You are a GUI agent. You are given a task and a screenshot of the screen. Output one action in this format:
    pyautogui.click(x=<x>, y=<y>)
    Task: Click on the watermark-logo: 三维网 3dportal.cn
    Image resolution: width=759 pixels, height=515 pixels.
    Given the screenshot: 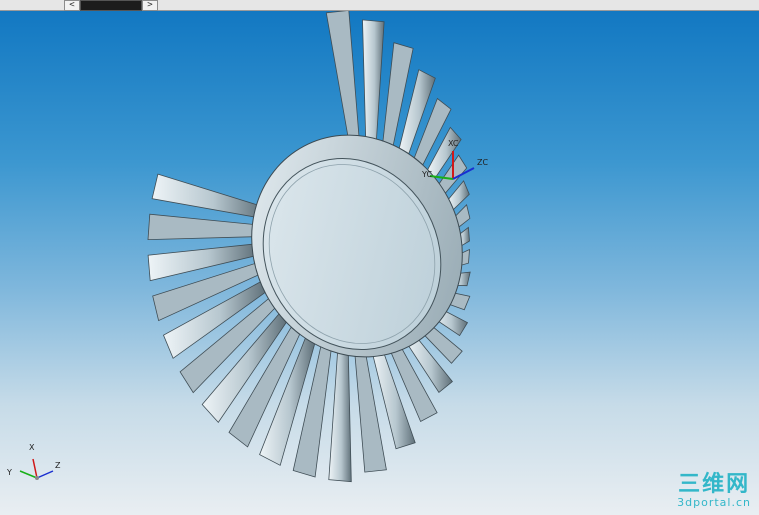 What is the action you would take?
    pyautogui.click(x=714, y=491)
    